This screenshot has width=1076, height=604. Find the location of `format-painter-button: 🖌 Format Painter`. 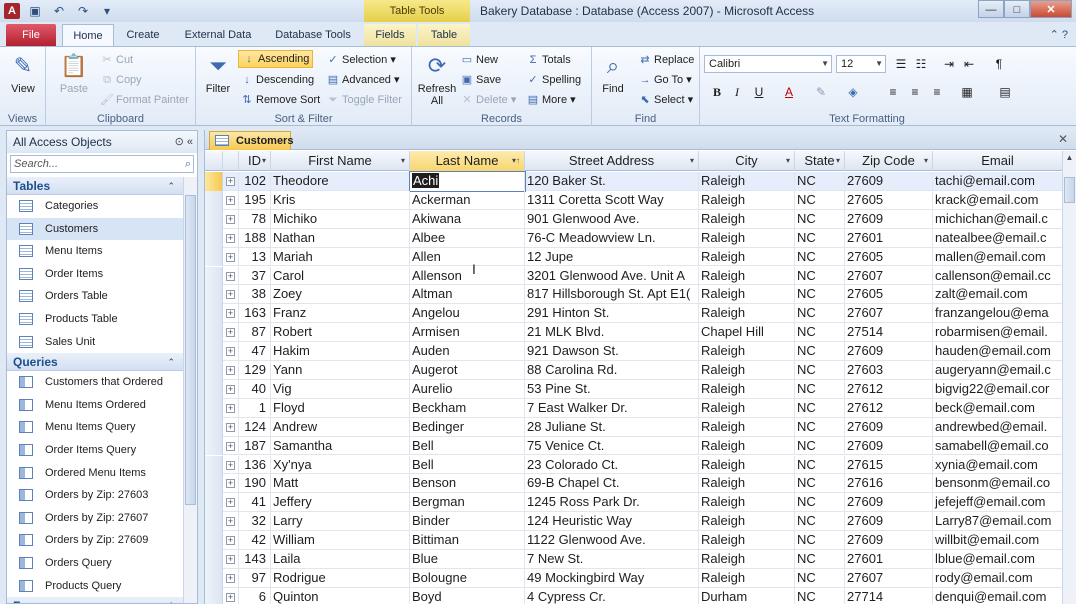

format-painter-button: 🖌 Format Painter is located at coordinates (144, 100).